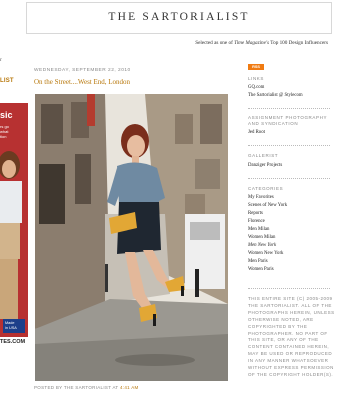 The height and width of the screenshot is (400, 346). Describe the element at coordinates (275, 96) in the screenshot. I see `sidebar-link-style: The Sartorialist @ Stylecom` at that location.